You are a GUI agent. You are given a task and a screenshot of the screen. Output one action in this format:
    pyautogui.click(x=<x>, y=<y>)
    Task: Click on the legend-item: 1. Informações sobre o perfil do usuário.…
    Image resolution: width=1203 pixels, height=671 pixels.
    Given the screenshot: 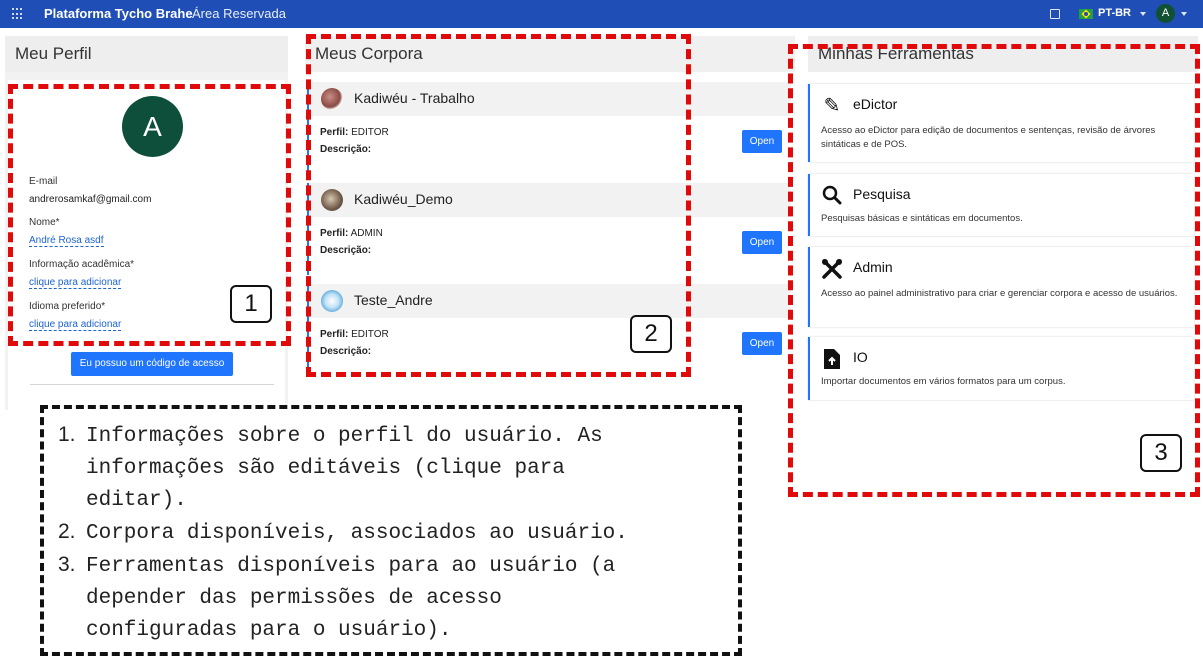 What is the action you would take?
    pyautogui.click(x=330, y=467)
    